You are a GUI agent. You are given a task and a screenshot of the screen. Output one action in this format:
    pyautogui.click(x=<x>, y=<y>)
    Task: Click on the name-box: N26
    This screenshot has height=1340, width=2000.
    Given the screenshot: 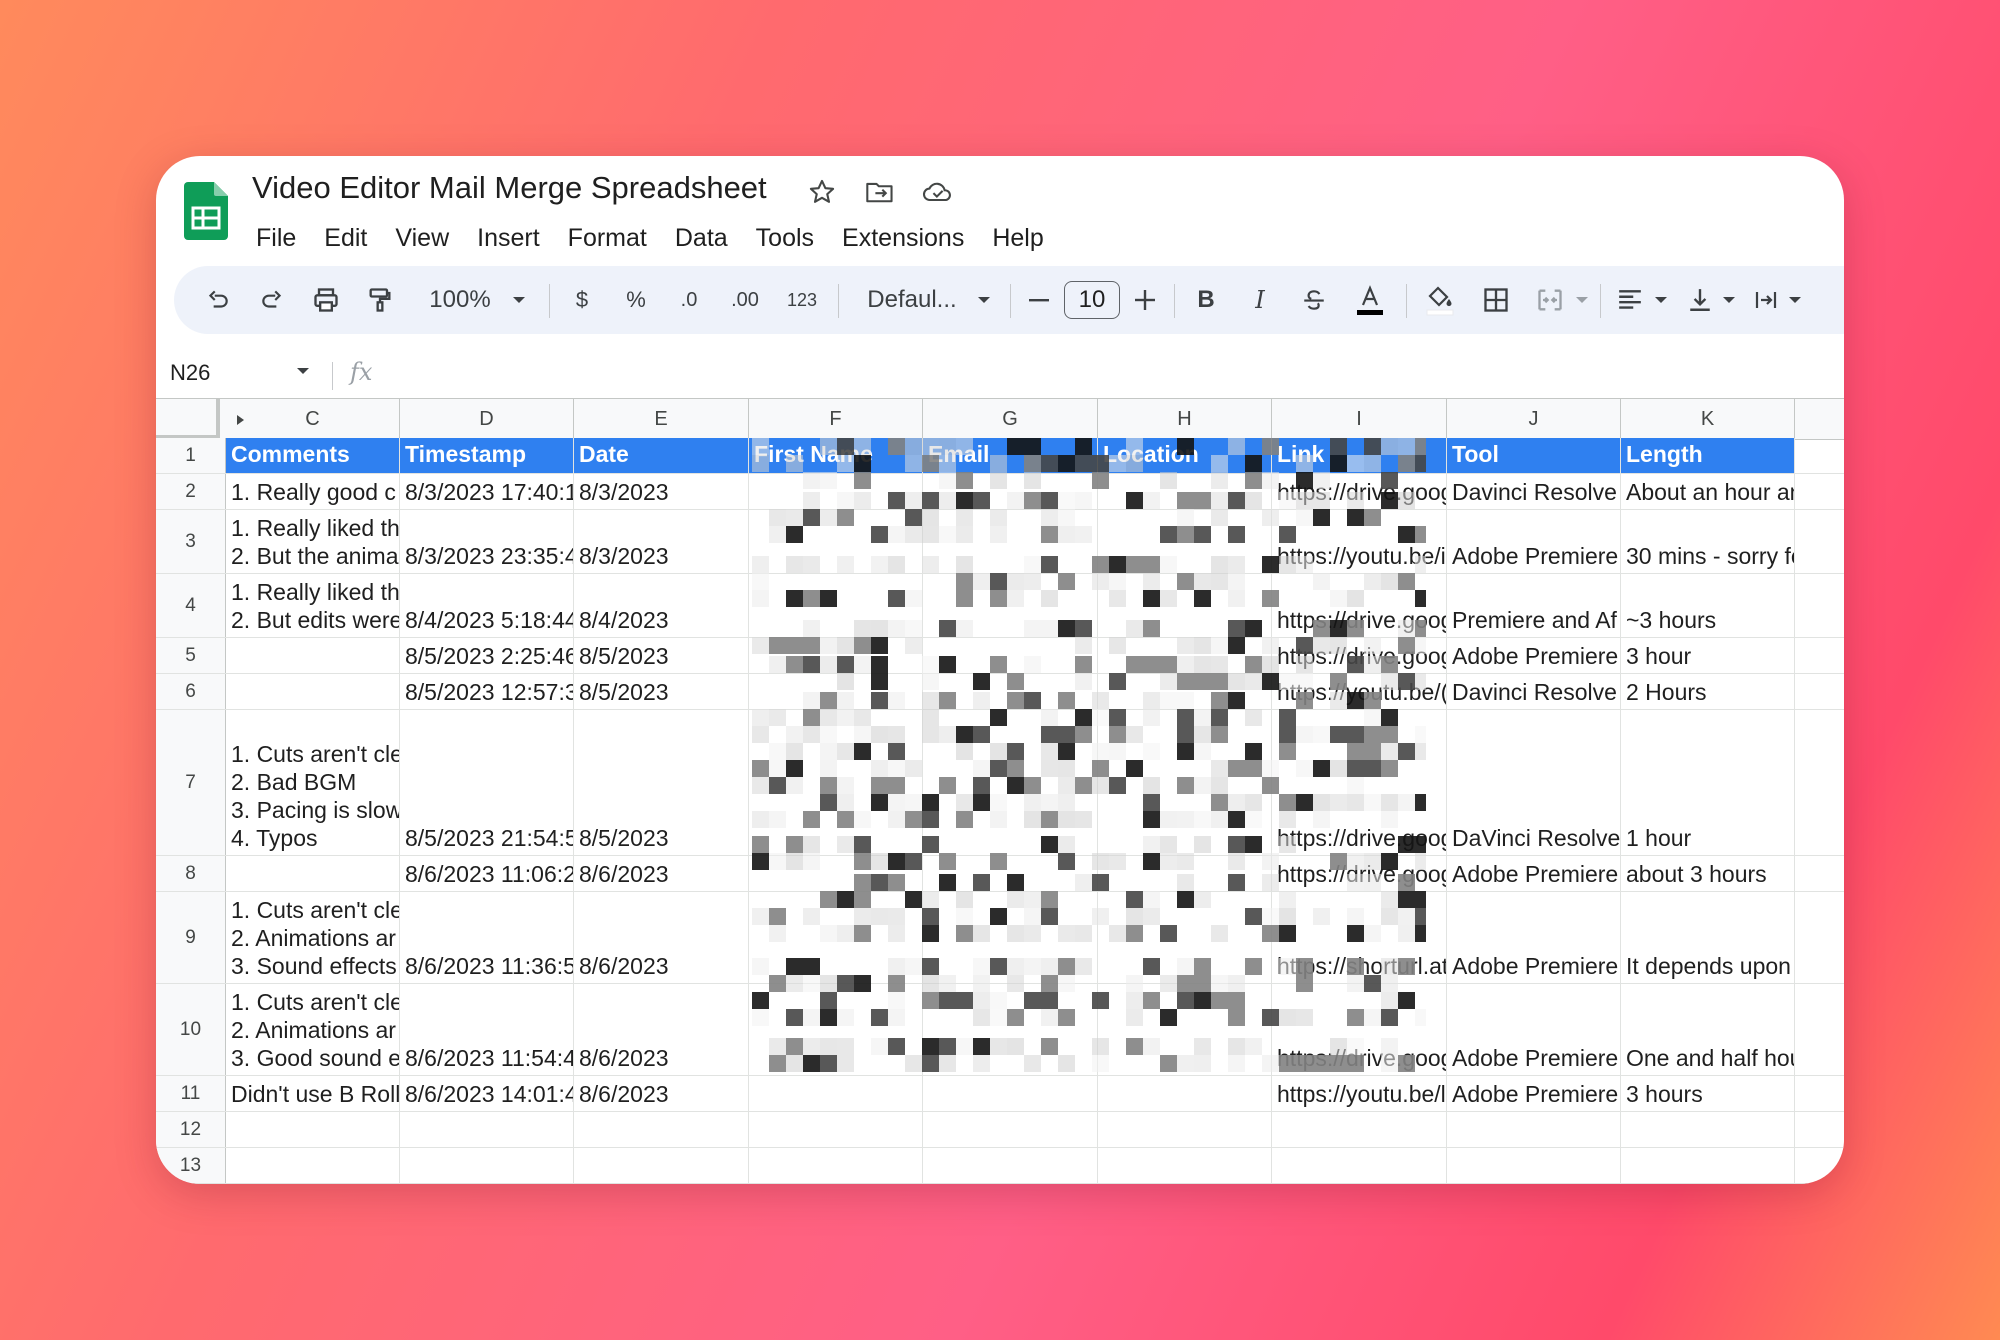 What is the action you would take?
    pyautogui.click(x=190, y=373)
    